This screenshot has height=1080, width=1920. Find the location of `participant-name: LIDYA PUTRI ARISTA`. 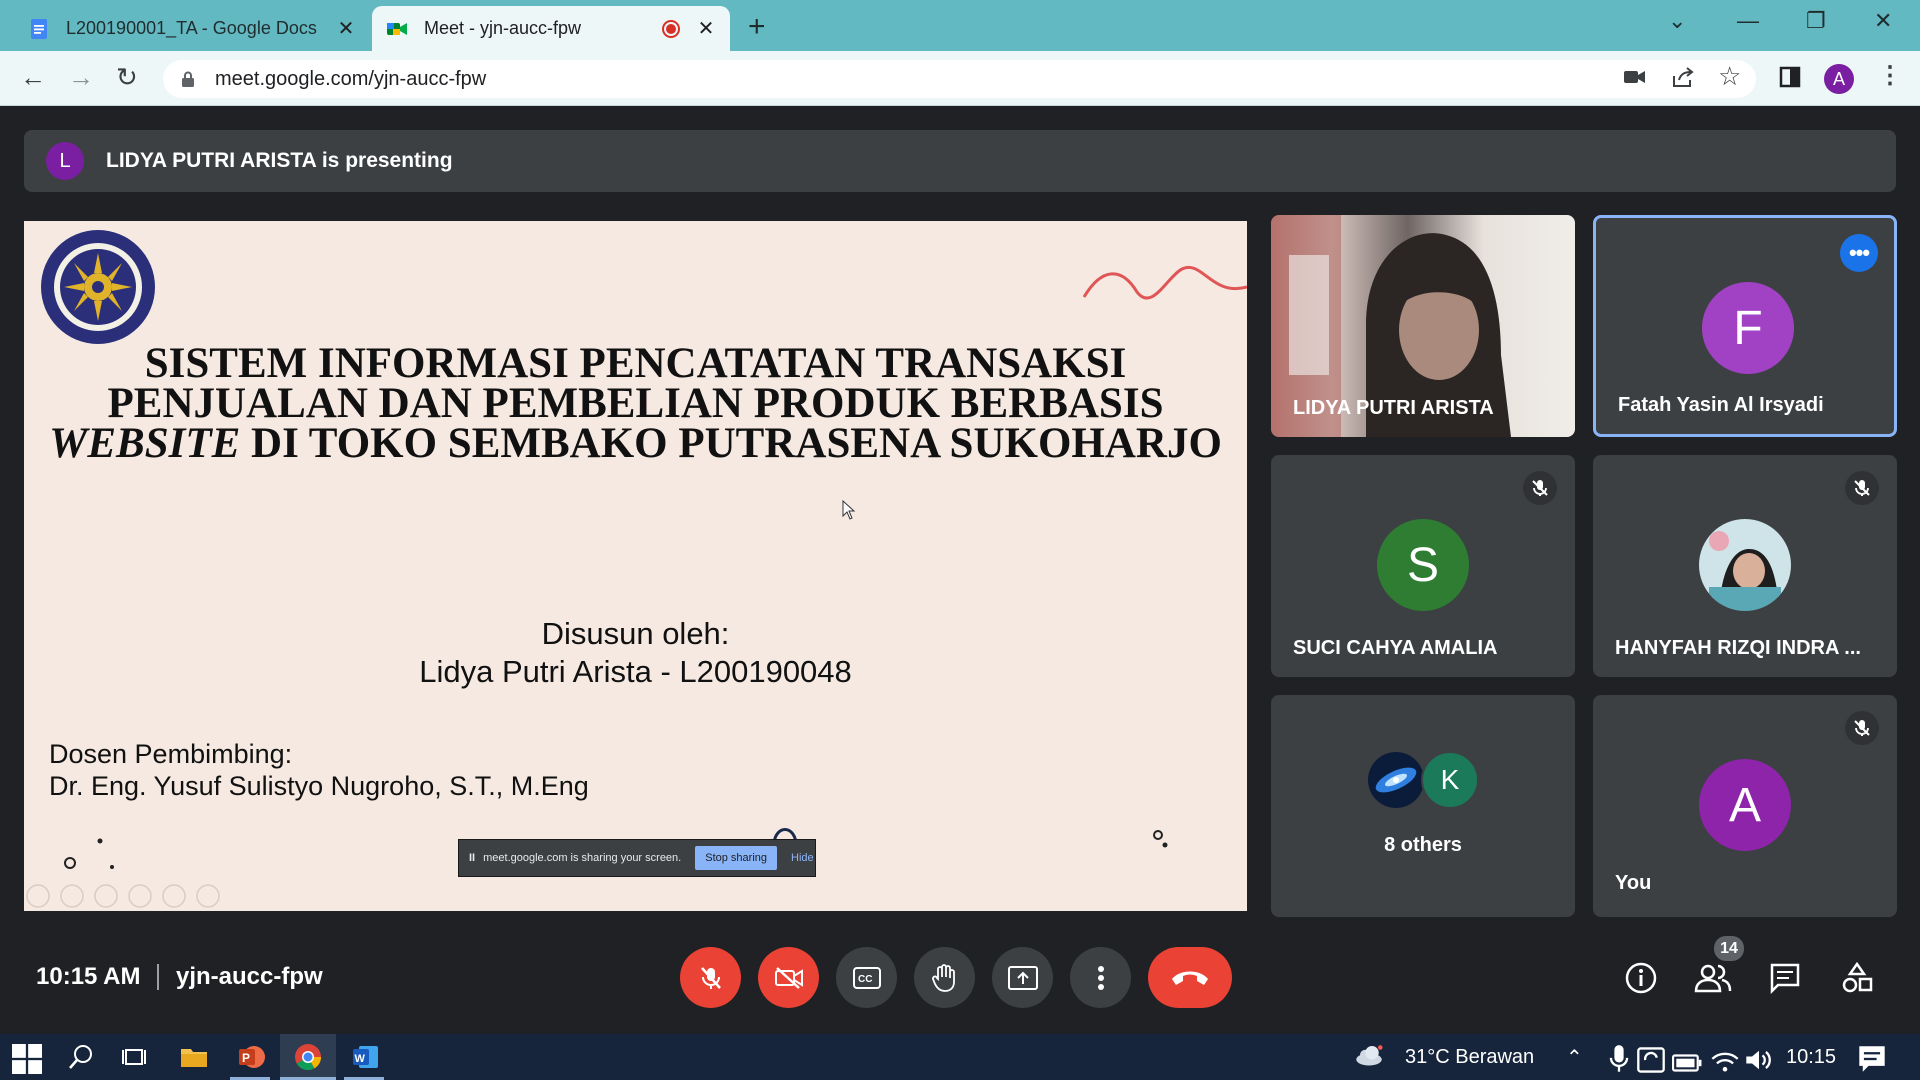

participant-name: LIDYA PUTRI ARISTA is located at coordinates (1393, 408).